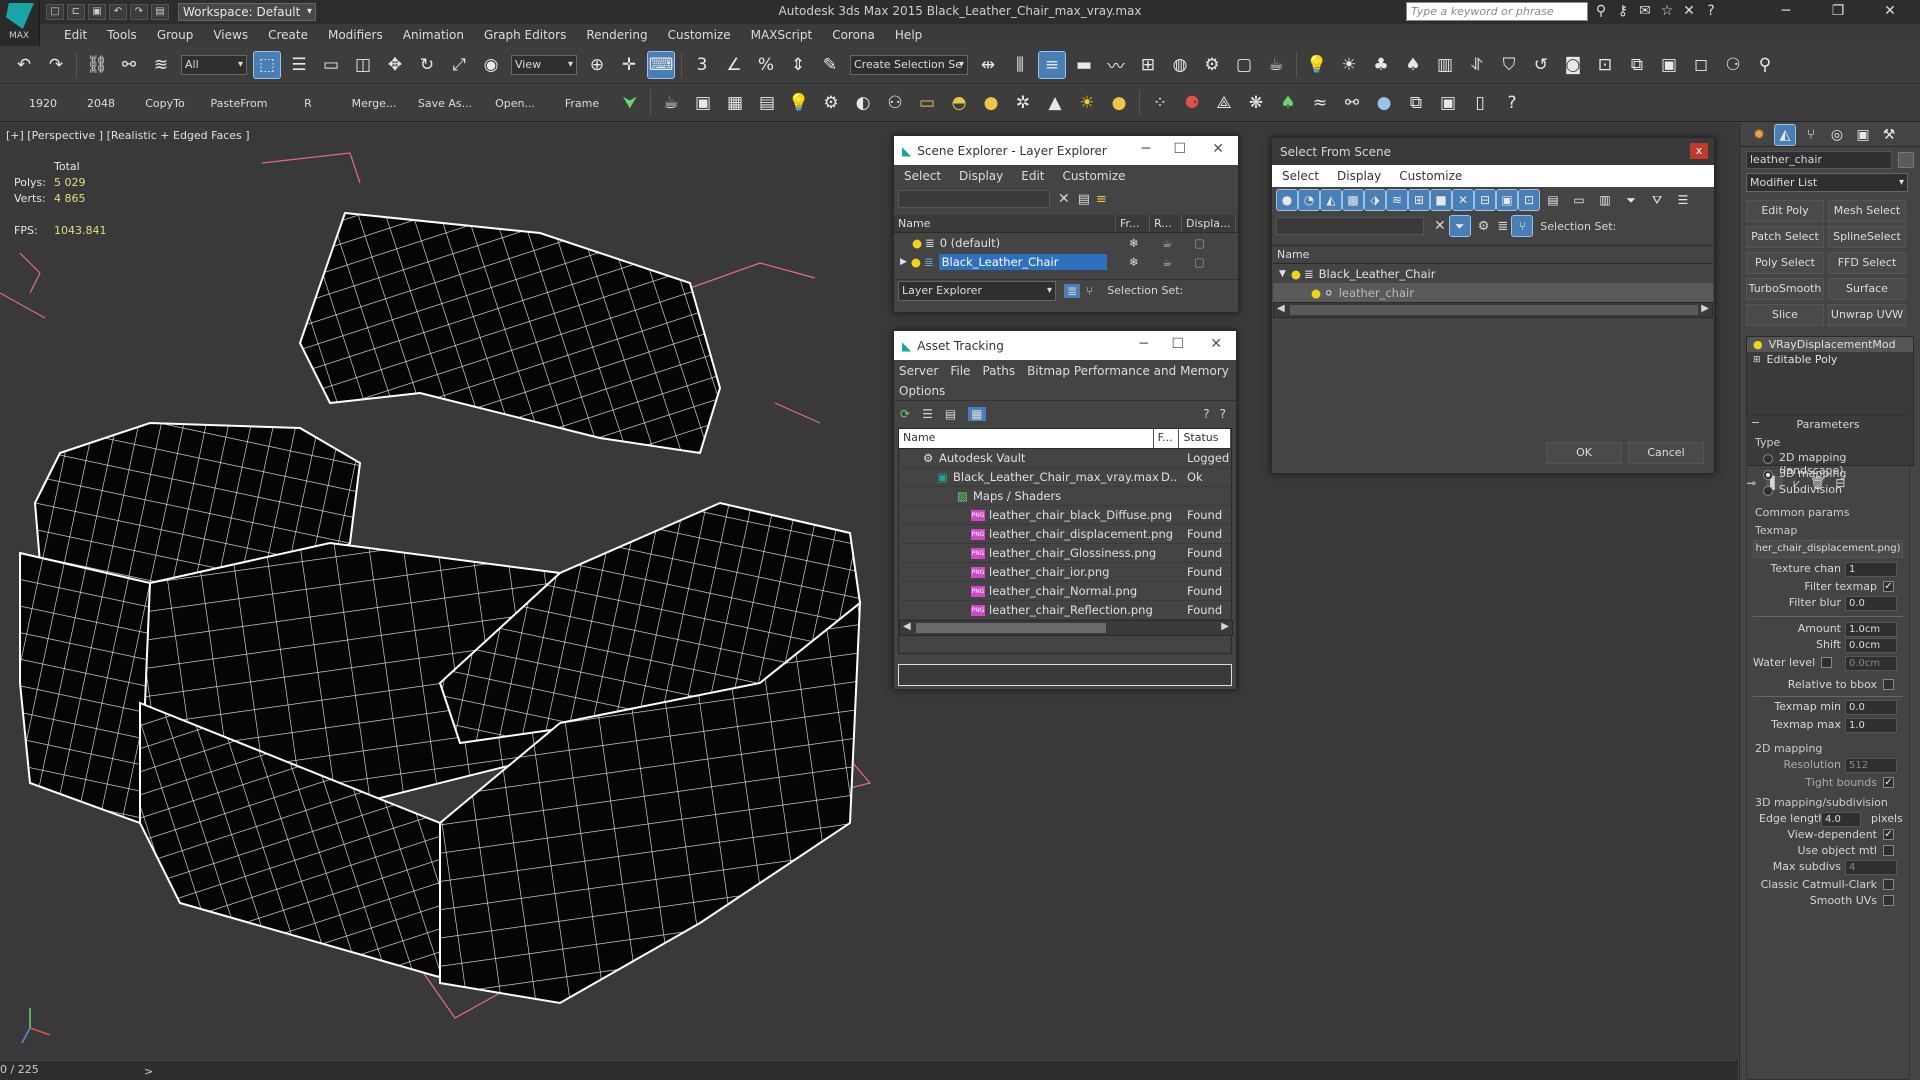 The image size is (1920, 1080). Describe the element at coordinates (97, 12) in the screenshot. I see `save-file-icon: ▣` at that location.